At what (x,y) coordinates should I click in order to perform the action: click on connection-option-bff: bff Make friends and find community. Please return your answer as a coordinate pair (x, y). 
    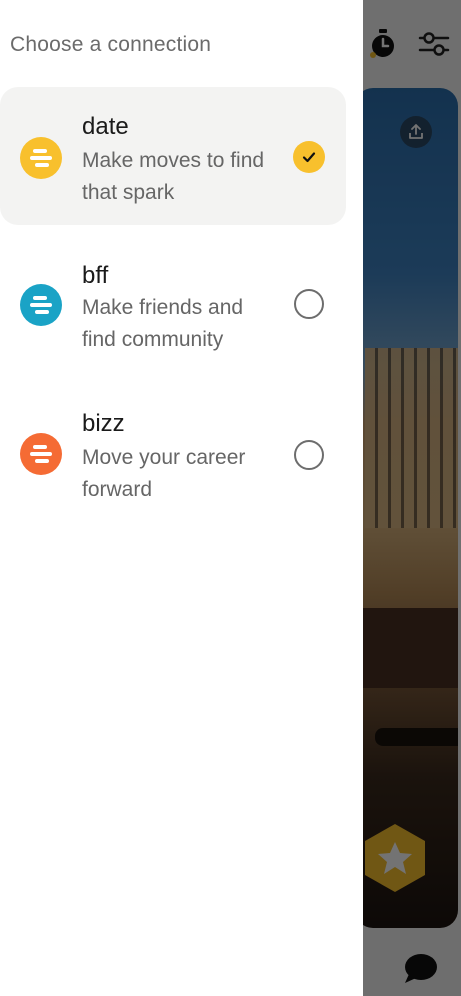
    Looking at the image, I should click on (173, 309).